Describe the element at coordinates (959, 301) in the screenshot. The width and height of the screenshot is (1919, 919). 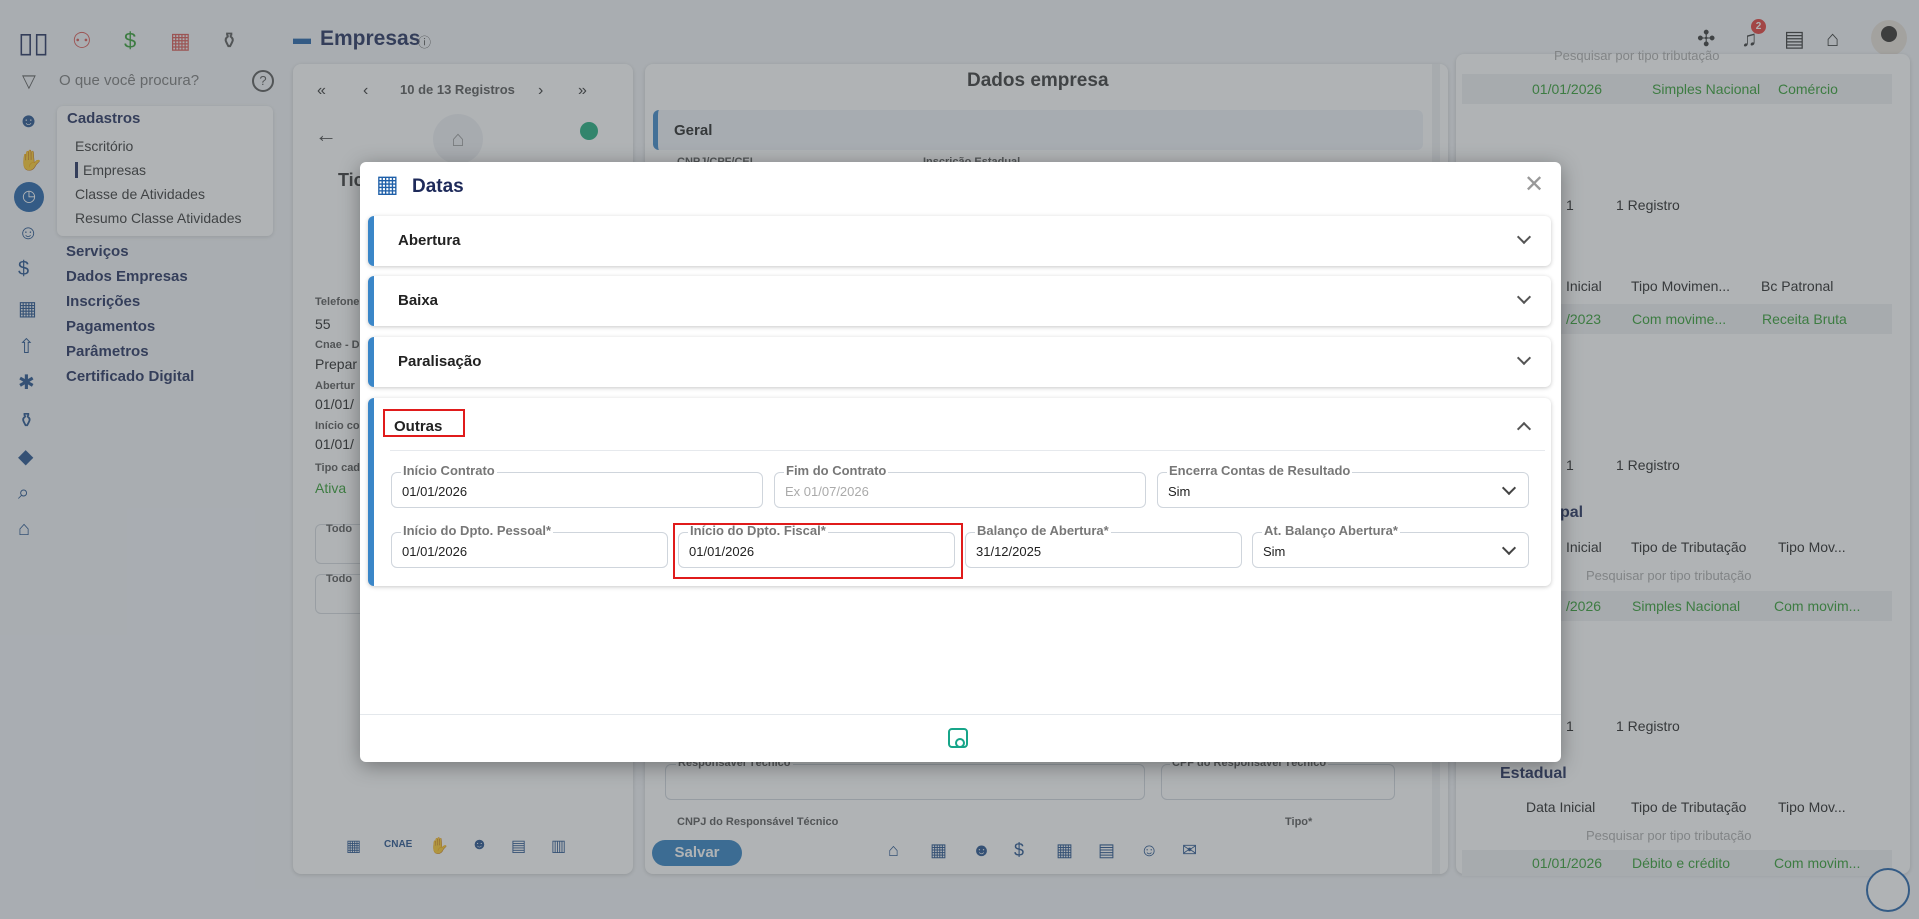
I see `section-baixa: Baixa` at that location.